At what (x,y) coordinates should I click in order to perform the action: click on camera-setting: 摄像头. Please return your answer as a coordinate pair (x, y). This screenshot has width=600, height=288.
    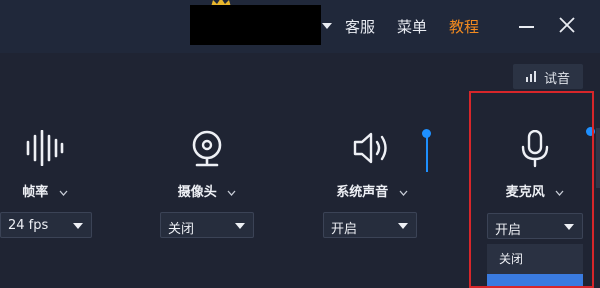
    Looking at the image, I should click on (207, 198).